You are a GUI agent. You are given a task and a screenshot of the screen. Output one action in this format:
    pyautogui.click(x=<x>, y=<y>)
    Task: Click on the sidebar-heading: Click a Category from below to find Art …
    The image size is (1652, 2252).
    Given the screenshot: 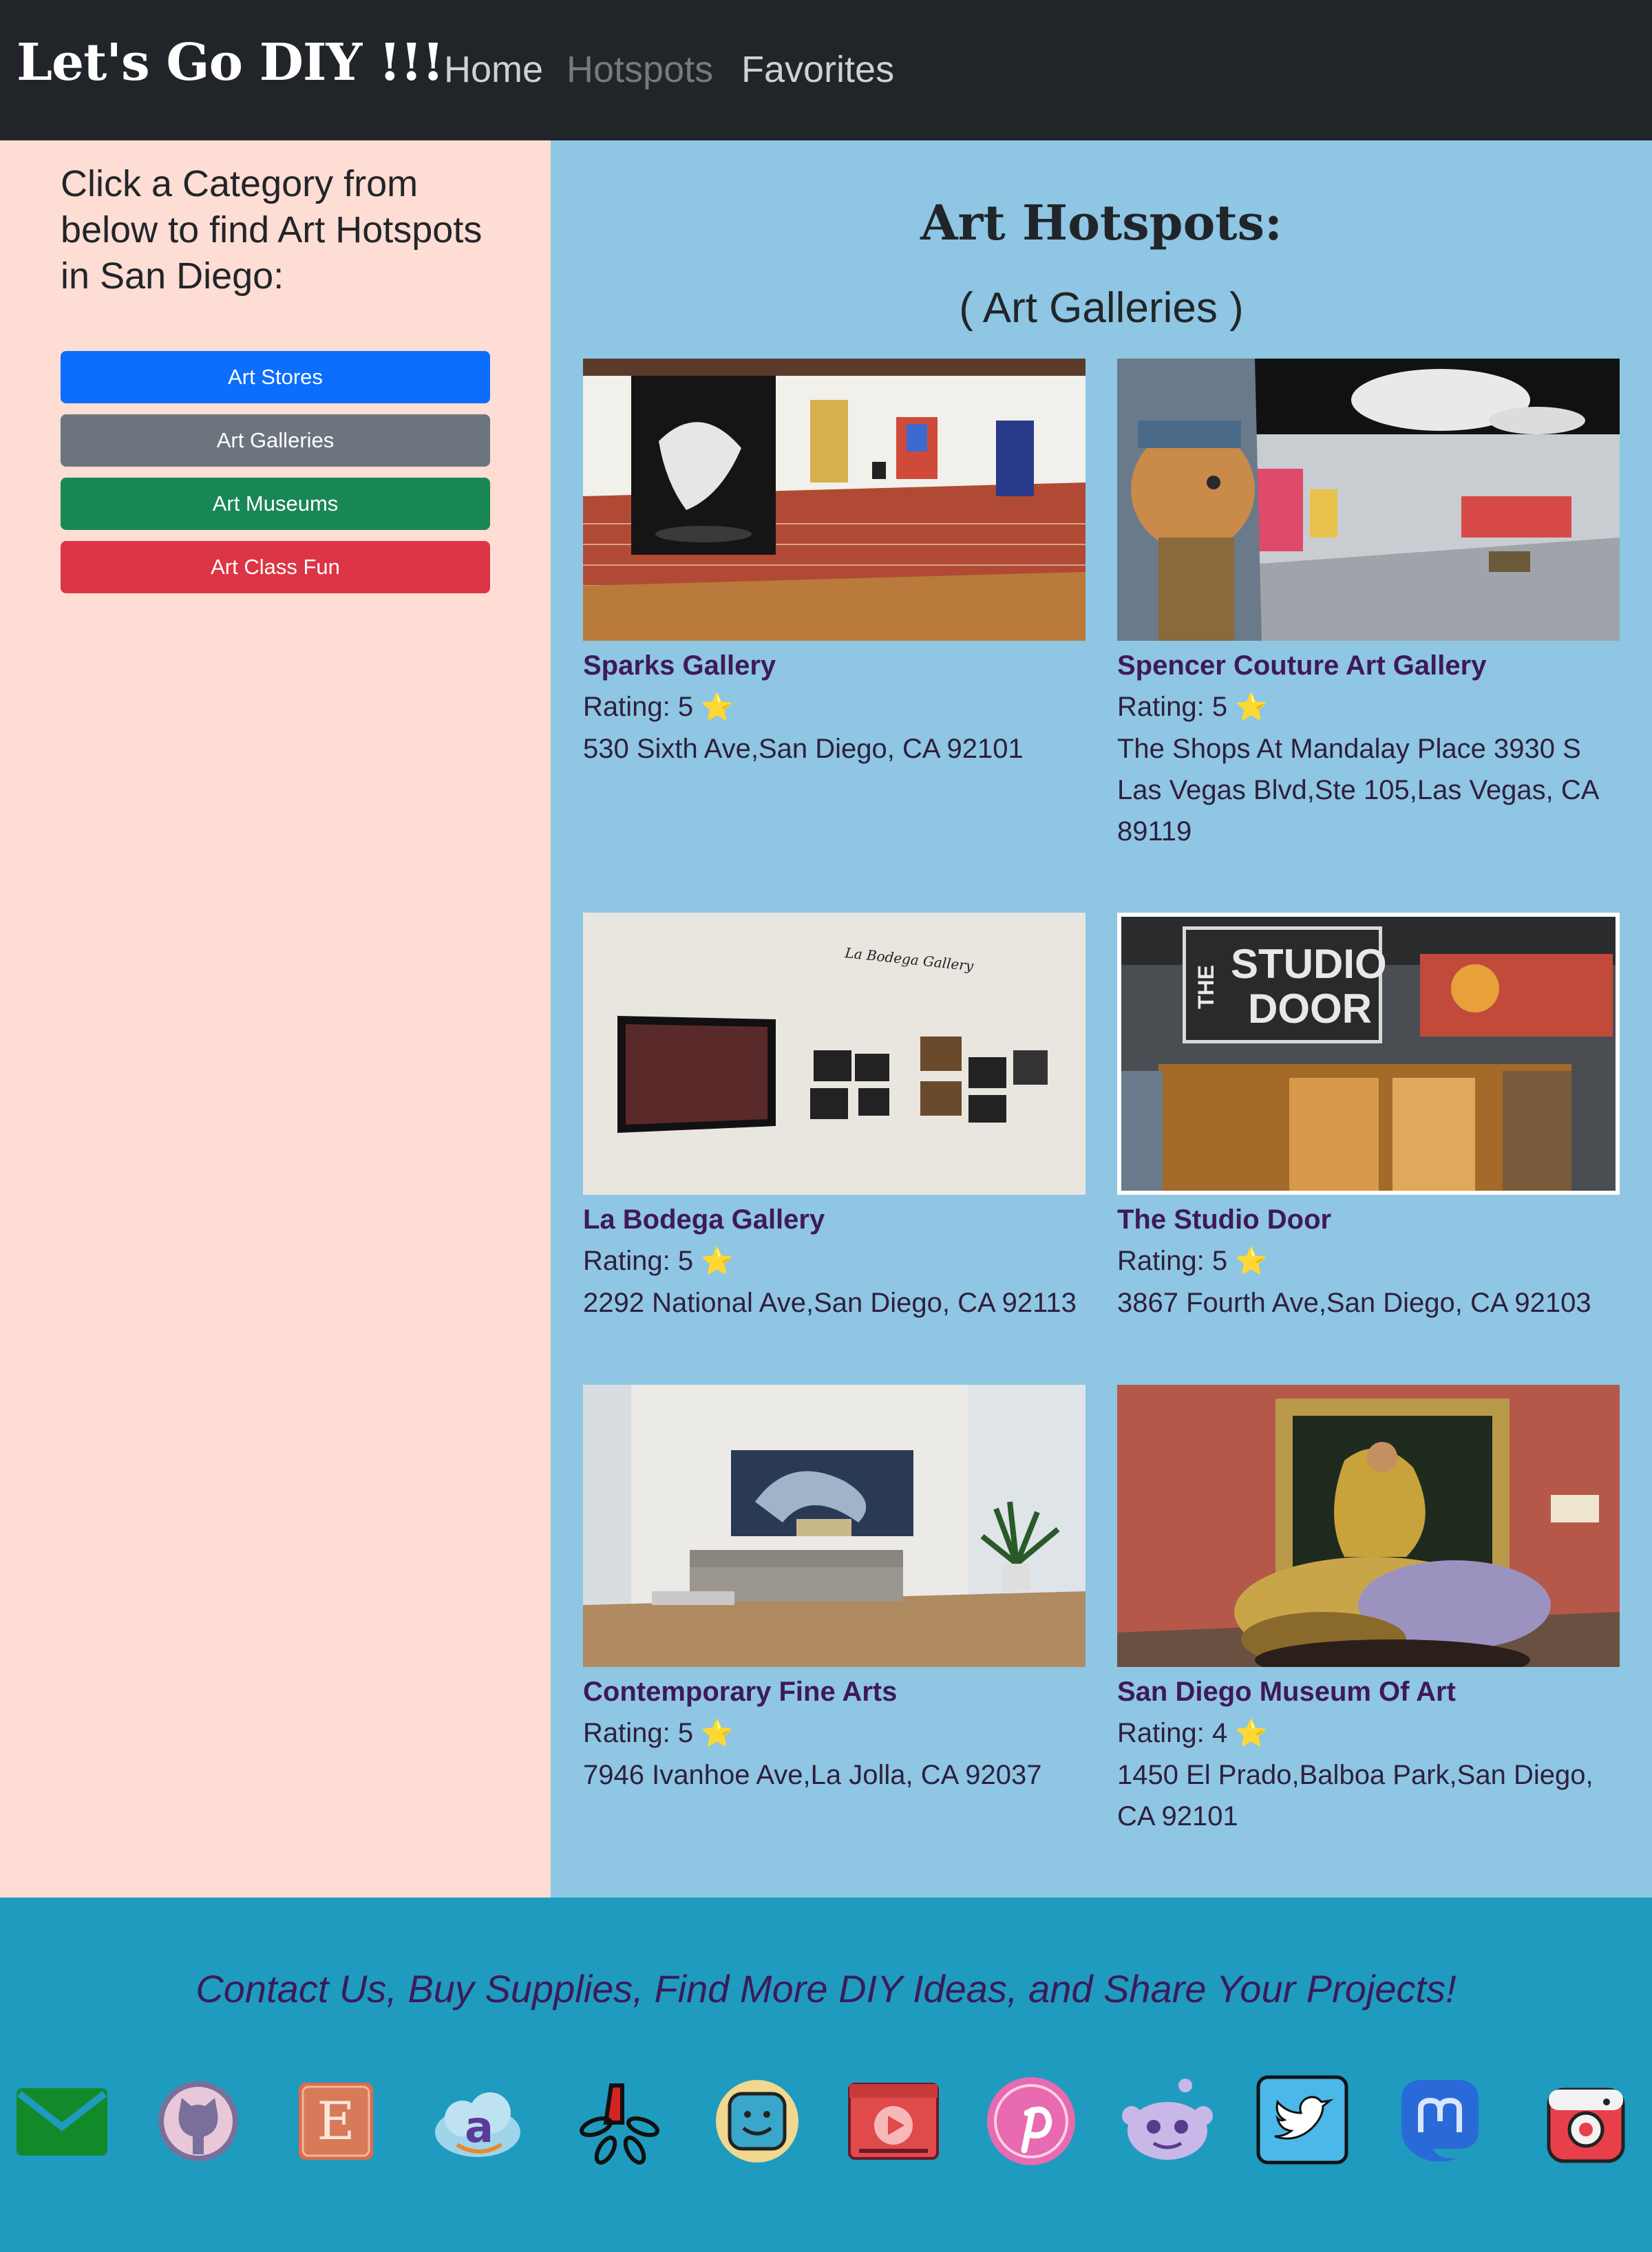 What is the action you would take?
    pyautogui.click(x=272, y=230)
    